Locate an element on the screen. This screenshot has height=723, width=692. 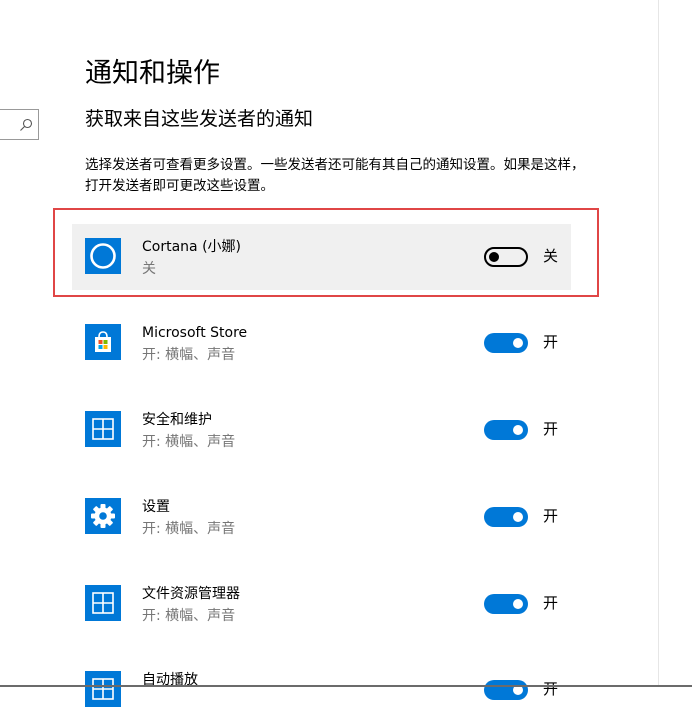
sender-status: 关 is located at coordinates (149, 269).